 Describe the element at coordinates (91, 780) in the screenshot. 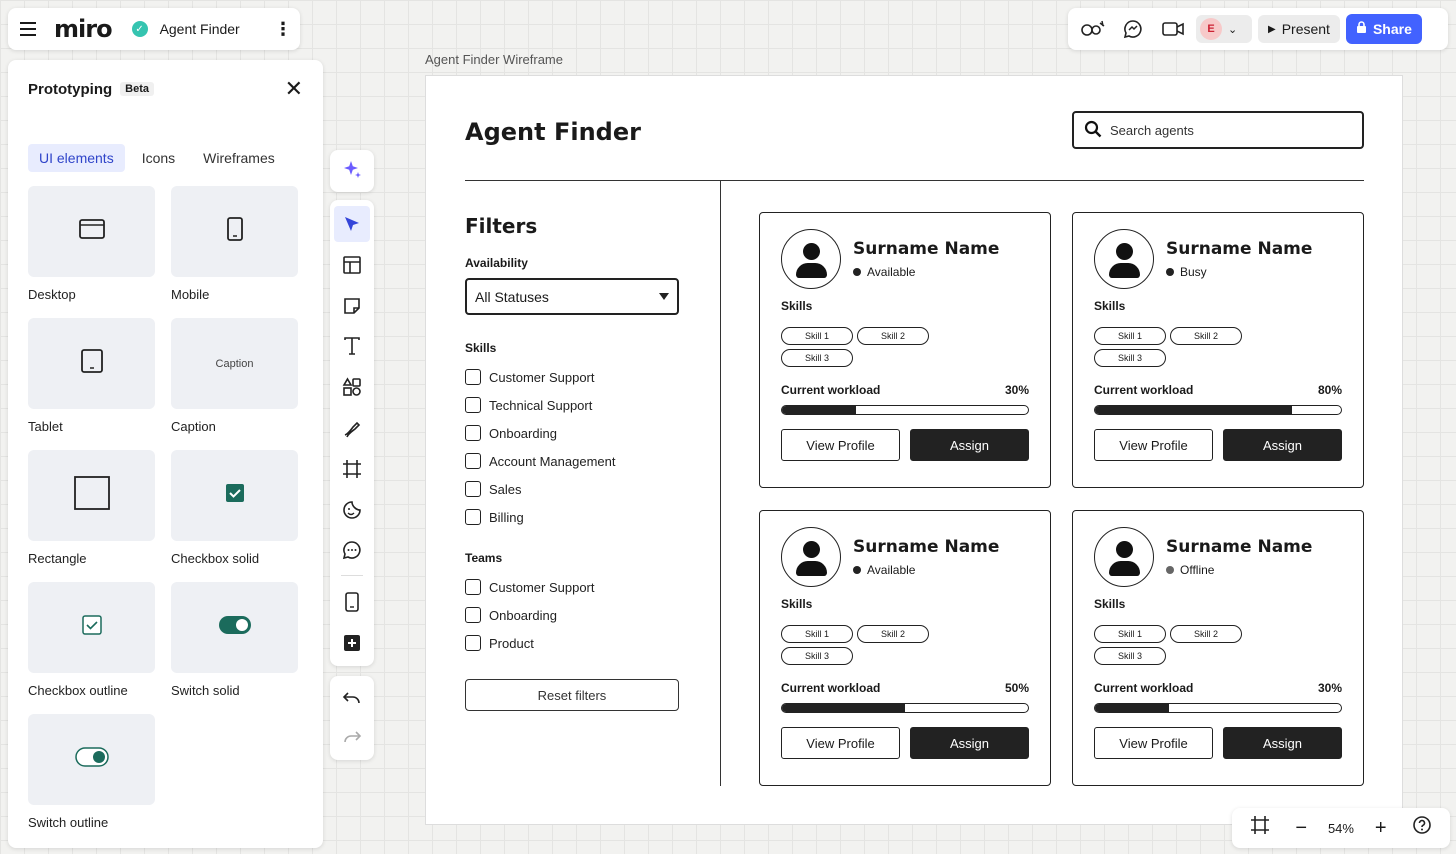

I see `element-switch-outline: Switch outline` at that location.